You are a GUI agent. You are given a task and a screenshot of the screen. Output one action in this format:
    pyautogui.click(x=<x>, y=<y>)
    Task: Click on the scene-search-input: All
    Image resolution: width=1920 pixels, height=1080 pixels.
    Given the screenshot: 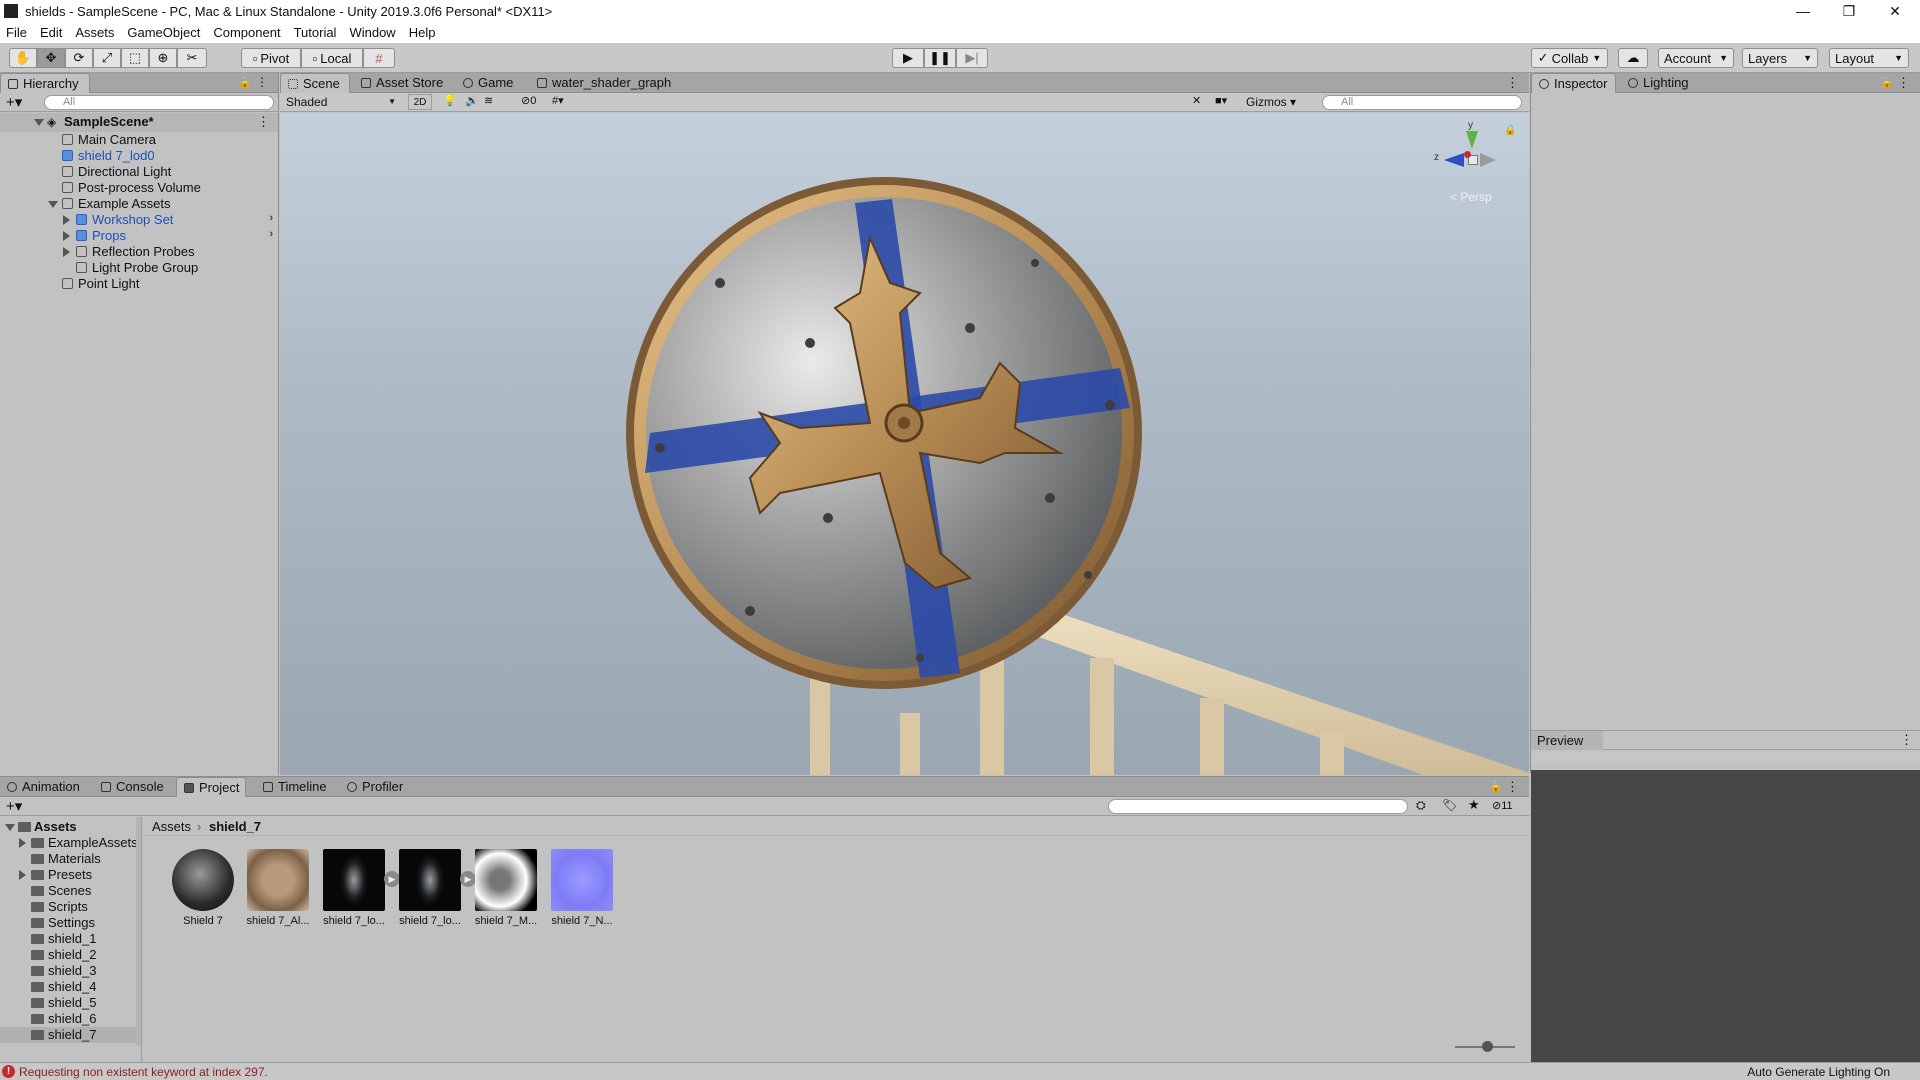 What is the action you would take?
    pyautogui.click(x=1422, y=102)
    